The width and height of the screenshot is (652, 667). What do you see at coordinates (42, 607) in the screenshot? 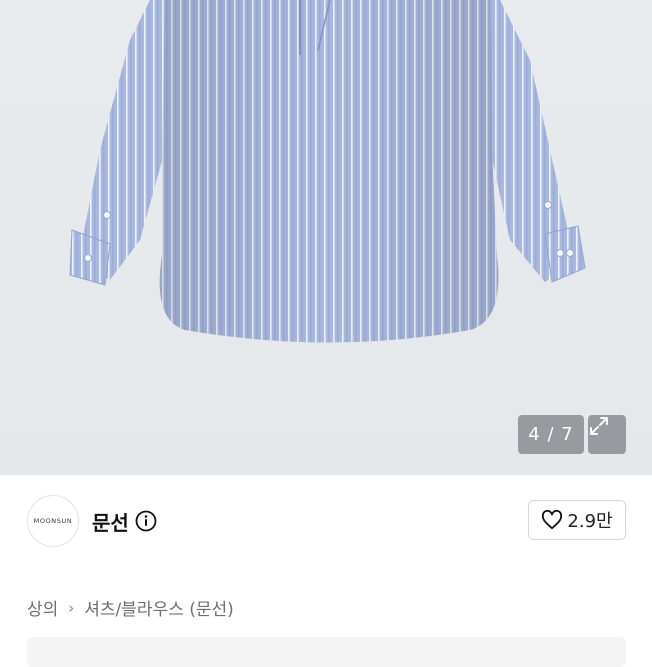
I see `breadcrumb-item-top: 상의` at bounding box center [42, 607].